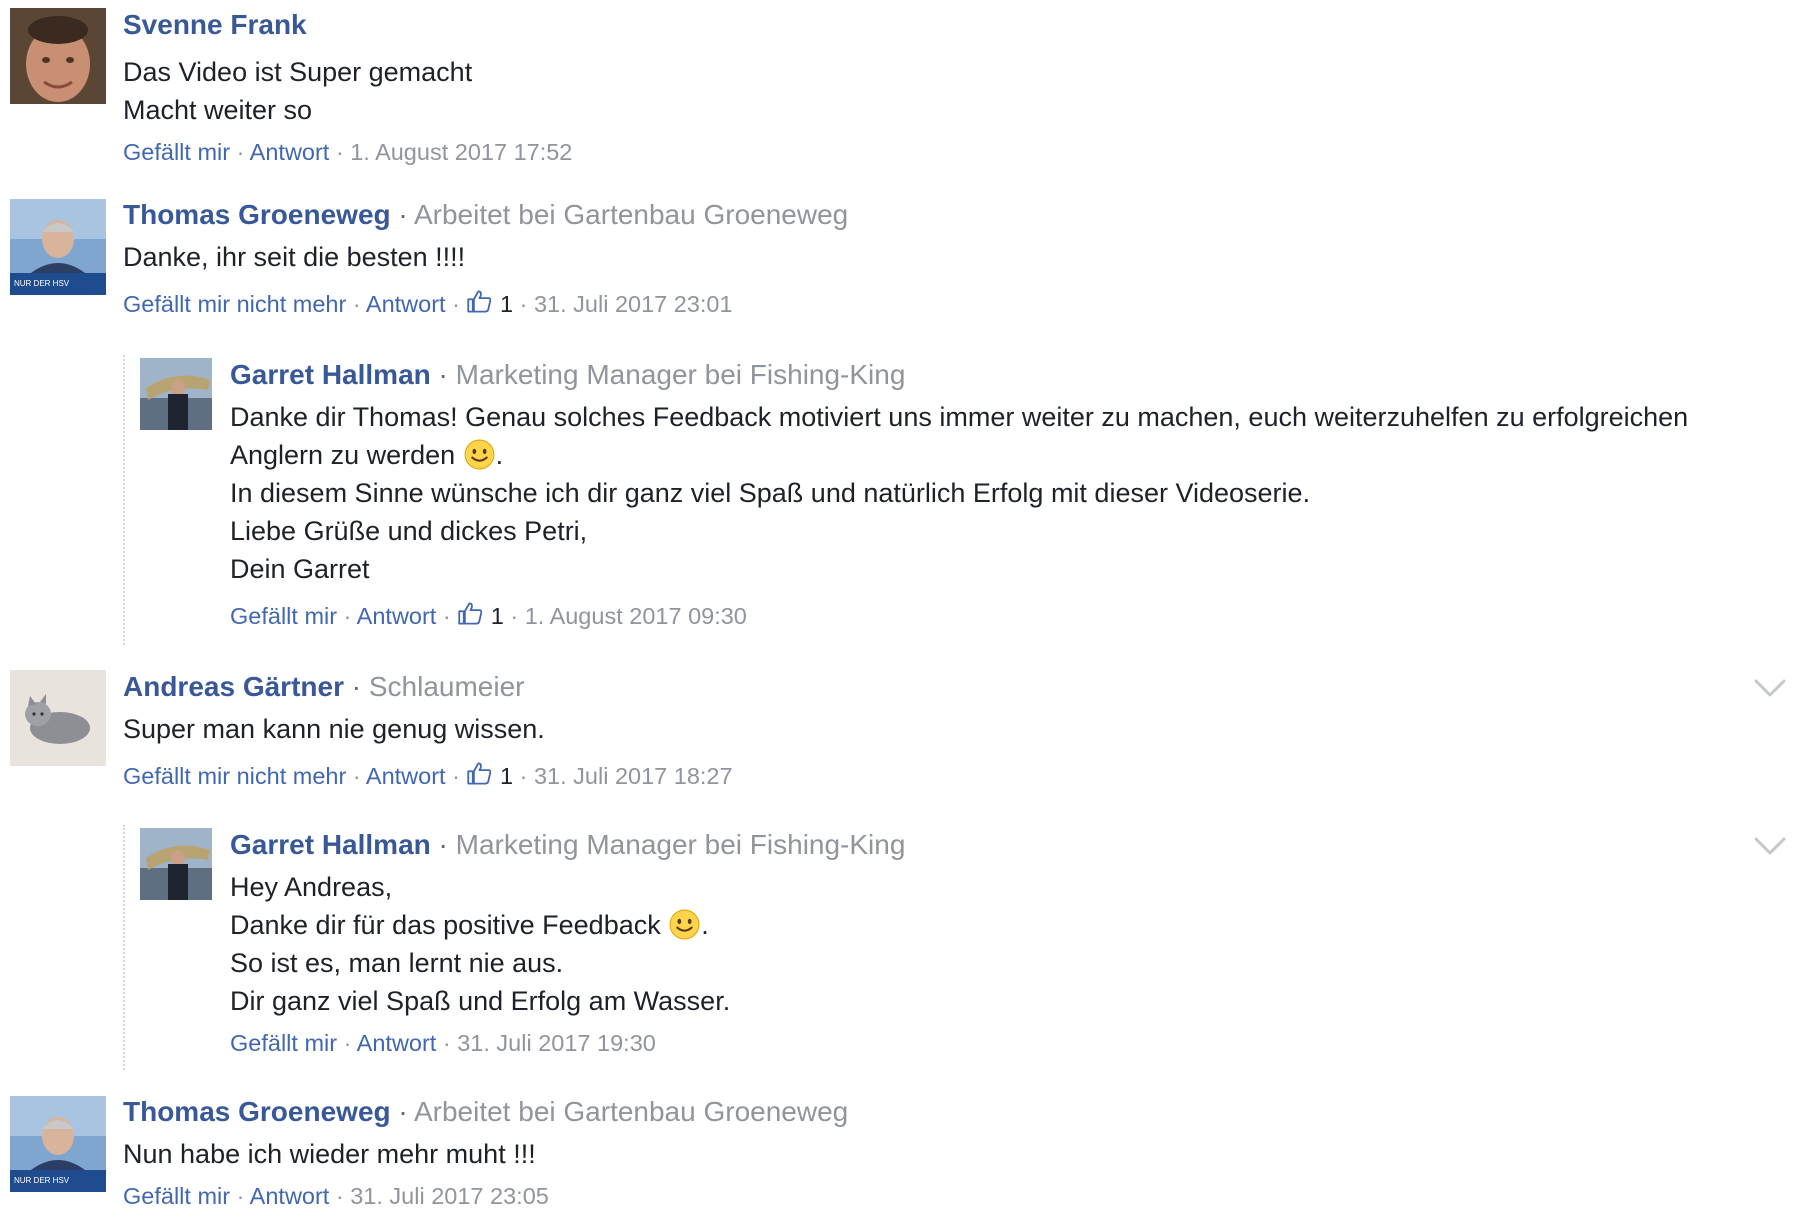 Image resolution: width=1796 pixels, height=1228 pixels. What do you see at coordinates (347, 25) in the screenshot?
I see `comment-header: Svenne Frank` at bounding box center [347, 25].